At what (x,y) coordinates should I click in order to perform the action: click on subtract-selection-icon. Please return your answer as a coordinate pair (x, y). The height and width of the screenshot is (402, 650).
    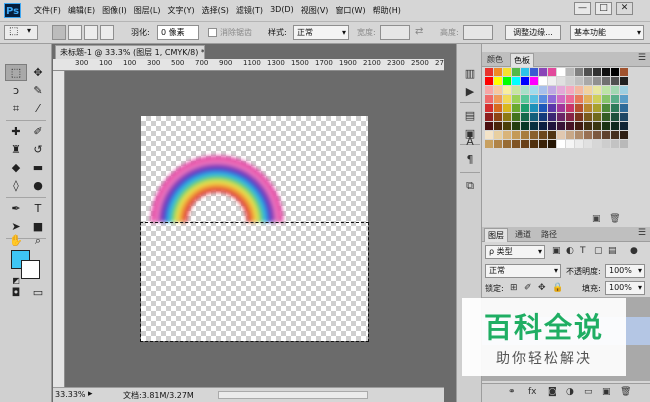
    Looking at the image, I should click on (91, 32).